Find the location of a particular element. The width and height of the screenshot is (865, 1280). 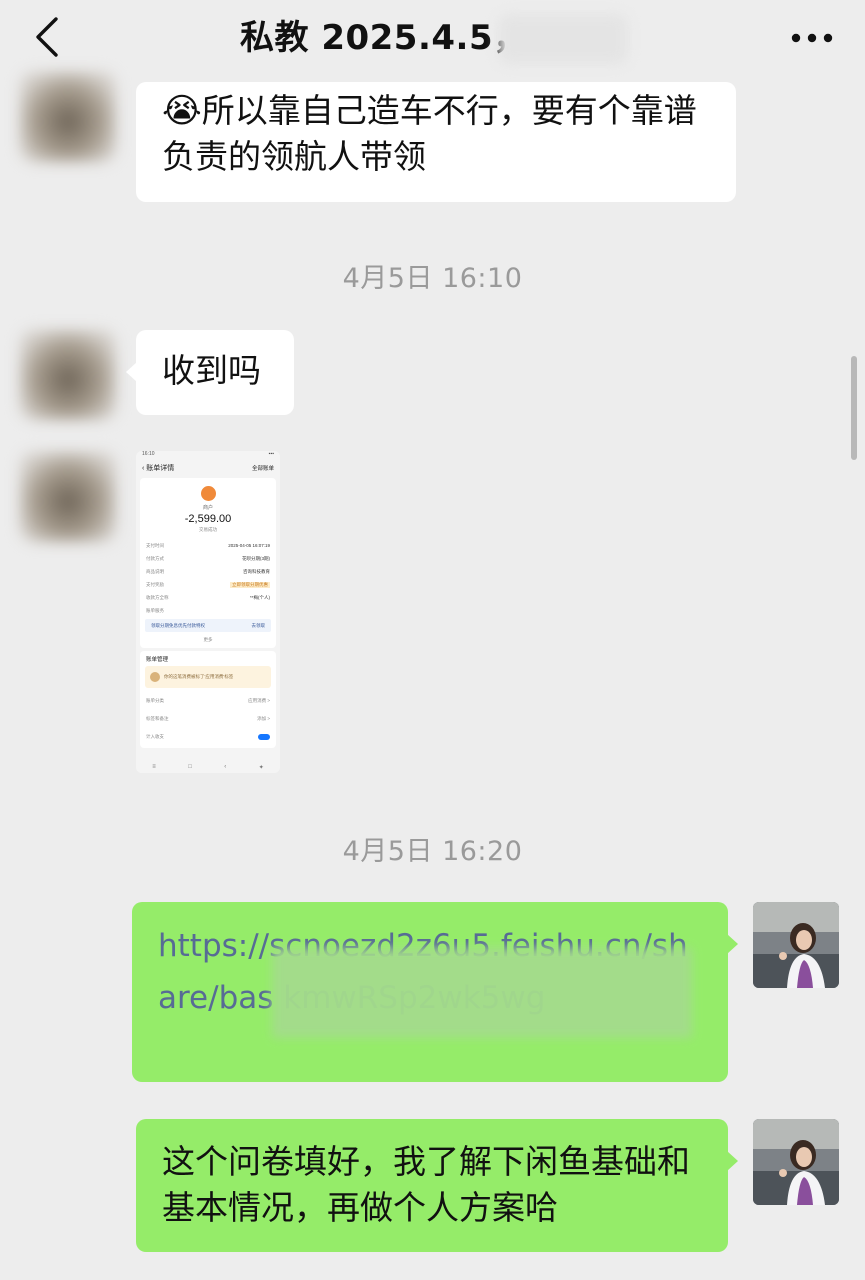

message-text: 所以靠自己造车不行，要有个靠谱负责的领航人带领 is located at coordinates (429, 133).